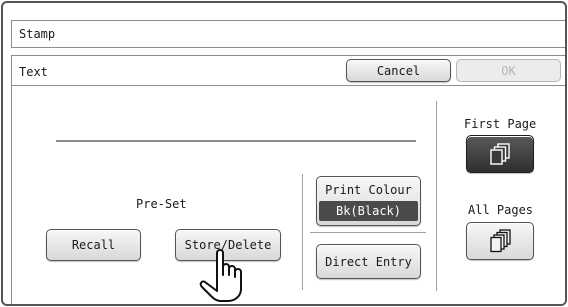 The image size is (568, 307). Describe the element at coordinates (368, 211) in the screenshot. I see `print-colour-value: Bk(Black)` at that location.